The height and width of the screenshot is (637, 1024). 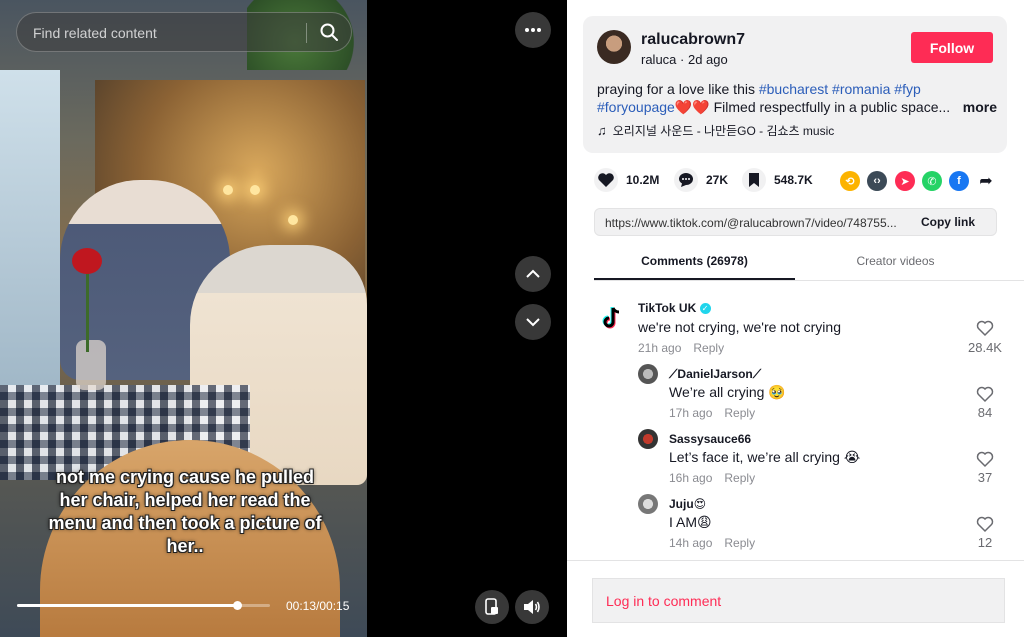 What do you see at coordinates (329, 32) in the screenshot?
I see `search-icon` at bounding box center [329, 32].